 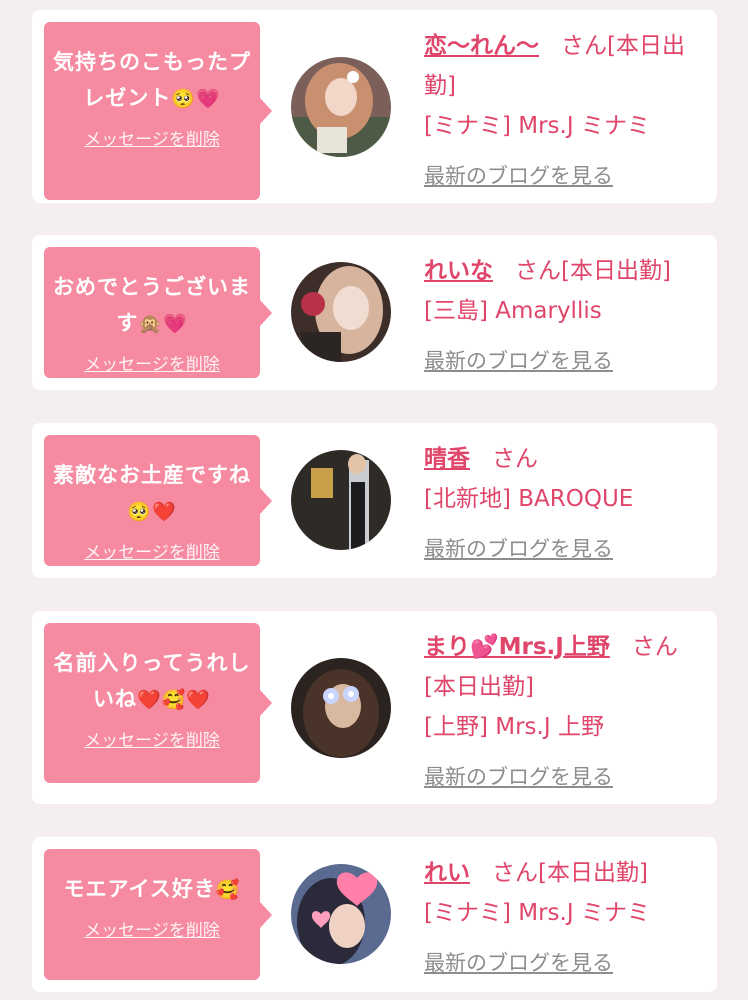 I want to click on message-text: 名前入りってうれしいね❤️🥰❤️, so click(x=152, y=681).